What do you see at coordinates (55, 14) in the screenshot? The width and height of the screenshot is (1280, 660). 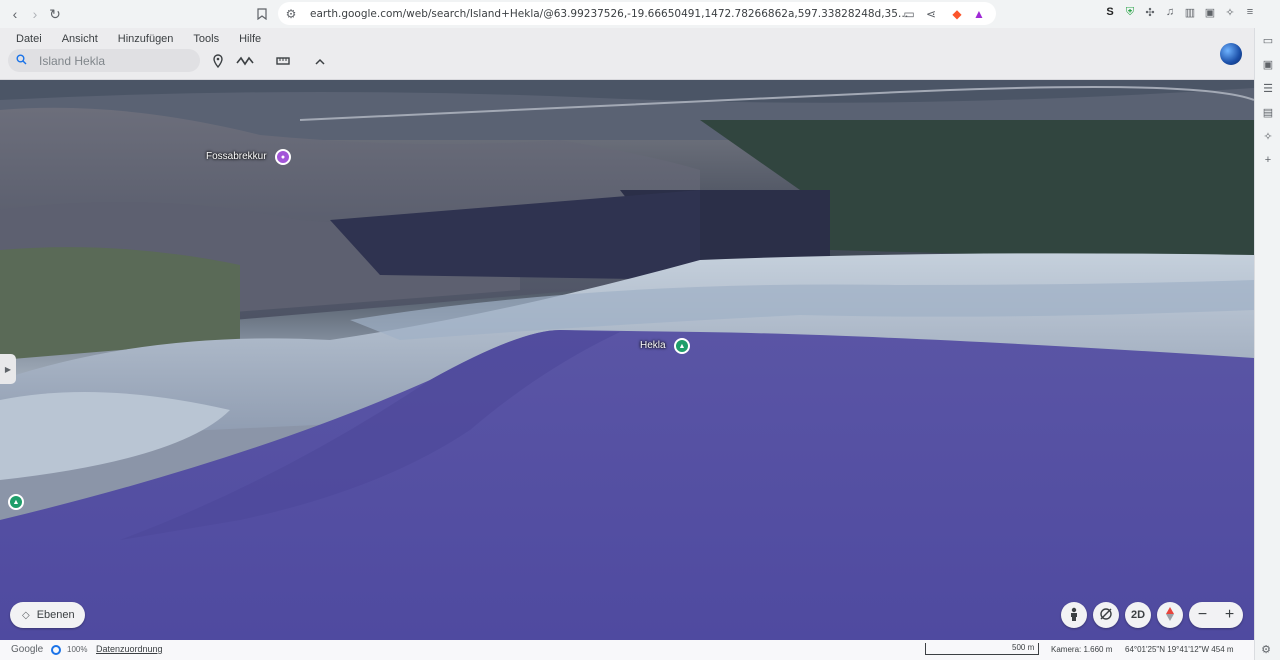 I see `reload-icon: ↻` at bounding box center [55, 14].